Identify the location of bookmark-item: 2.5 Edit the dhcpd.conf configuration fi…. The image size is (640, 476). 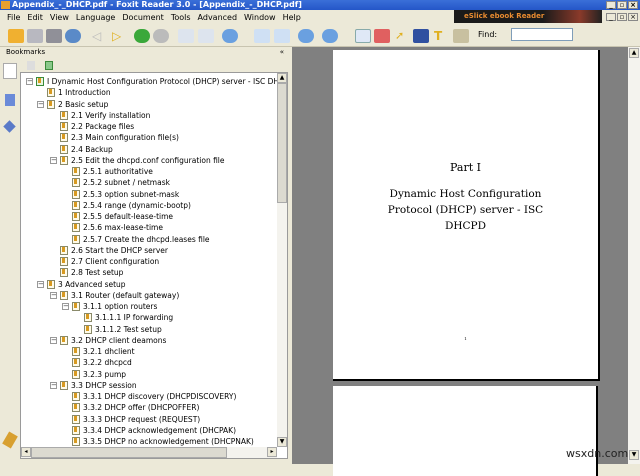
(142, 160).